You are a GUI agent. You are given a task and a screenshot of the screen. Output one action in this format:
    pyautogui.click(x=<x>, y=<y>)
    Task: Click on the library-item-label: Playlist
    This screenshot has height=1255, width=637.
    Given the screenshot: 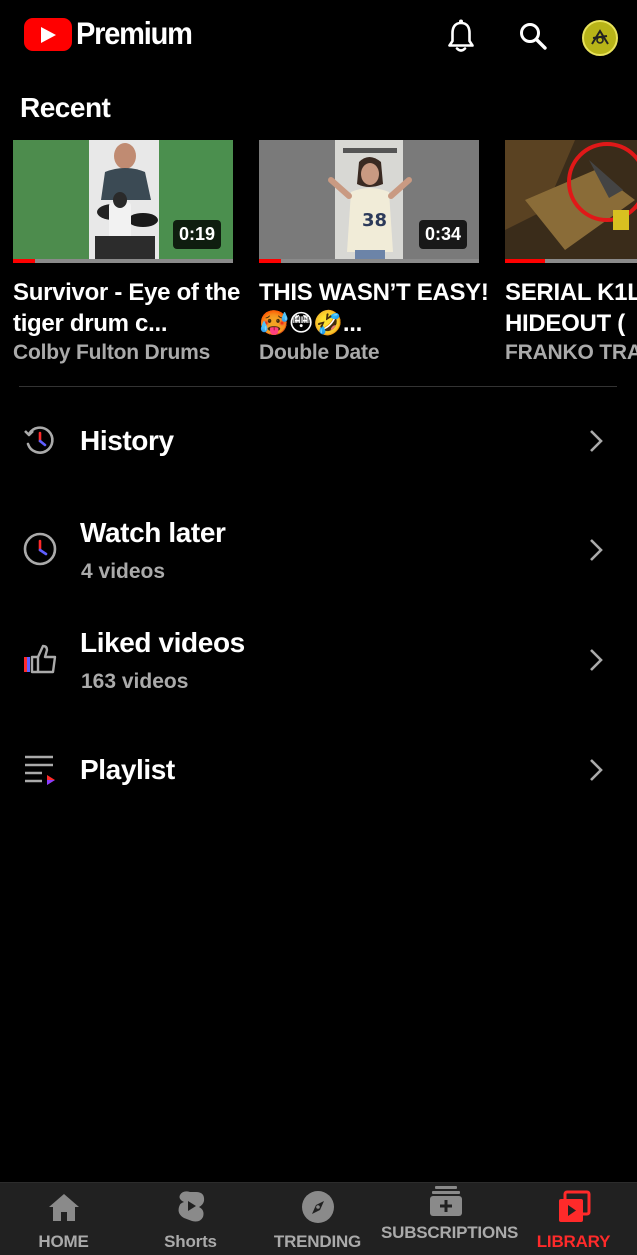 What is the action you would take?
    pyautogui.click(x=127, y=769)
    